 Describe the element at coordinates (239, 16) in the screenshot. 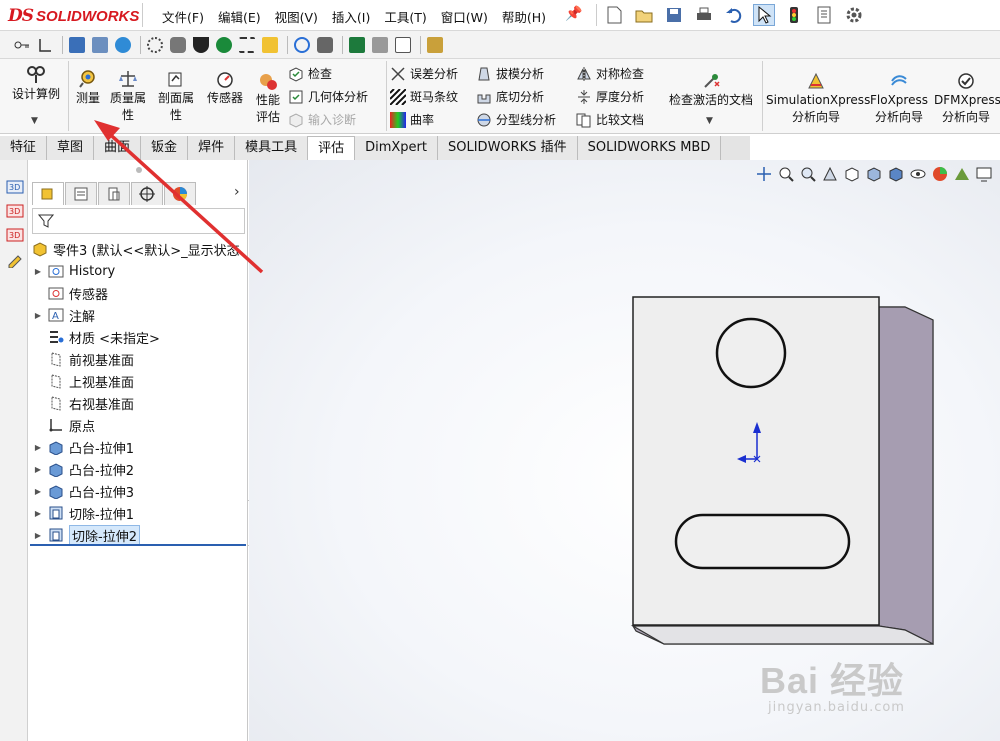

I see `menu-edit: 编辑(E)` at that location.